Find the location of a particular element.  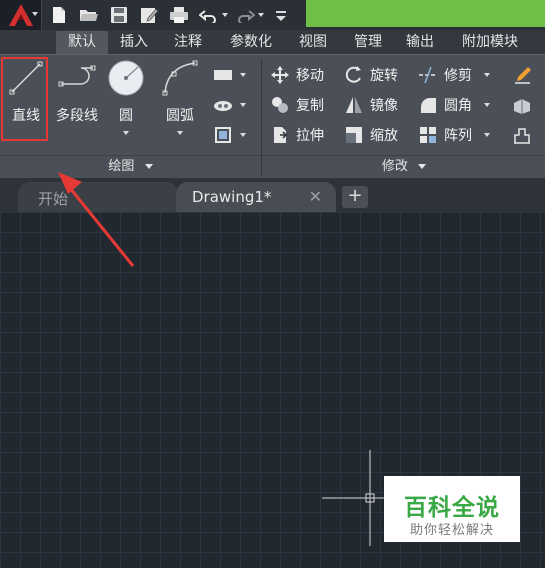

scale-icon is located at coordinates (354, 135).